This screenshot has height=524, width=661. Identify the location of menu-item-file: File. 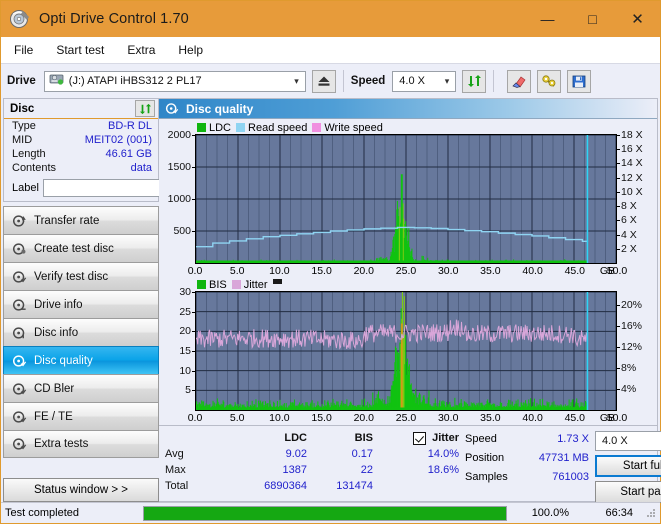
(27, 50).